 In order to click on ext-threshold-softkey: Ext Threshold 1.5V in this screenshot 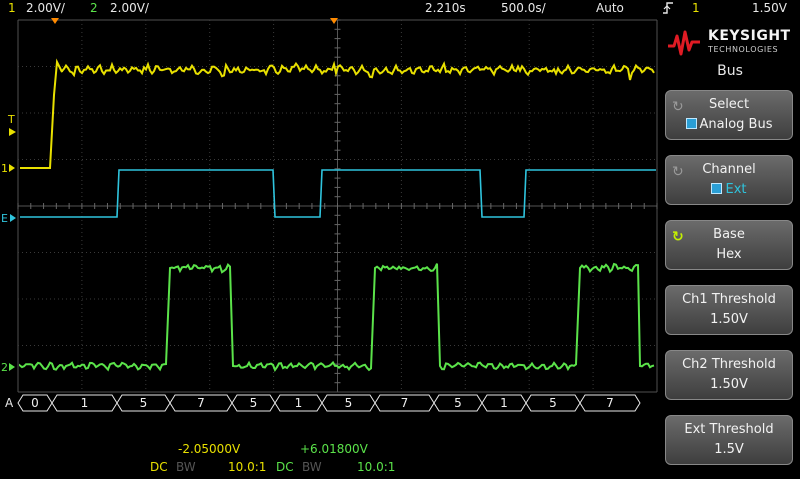, I will do `click(729, 440)`.